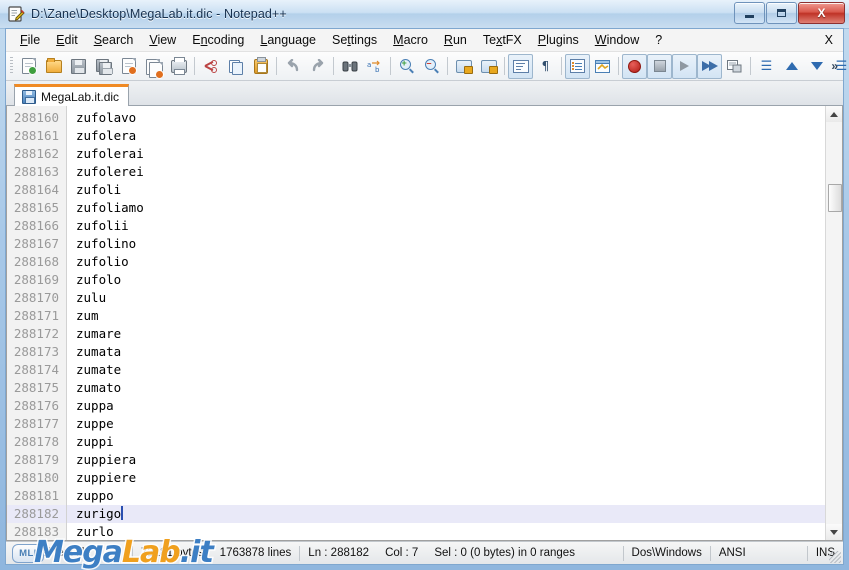  What do you see at coordinates (36, 315) in the screenshot?
I see `line-number: 288171` at bounding box center [36, 315].